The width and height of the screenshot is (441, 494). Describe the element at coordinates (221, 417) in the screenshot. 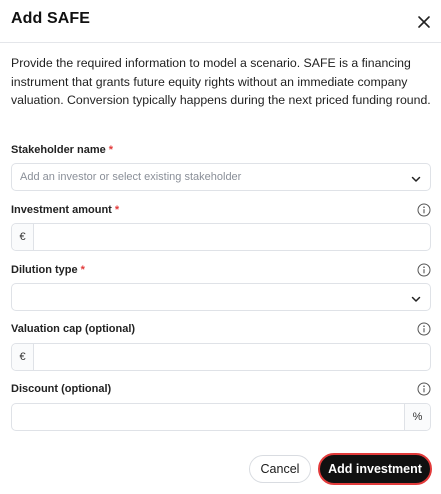

I see `discount-input: %` at that location.